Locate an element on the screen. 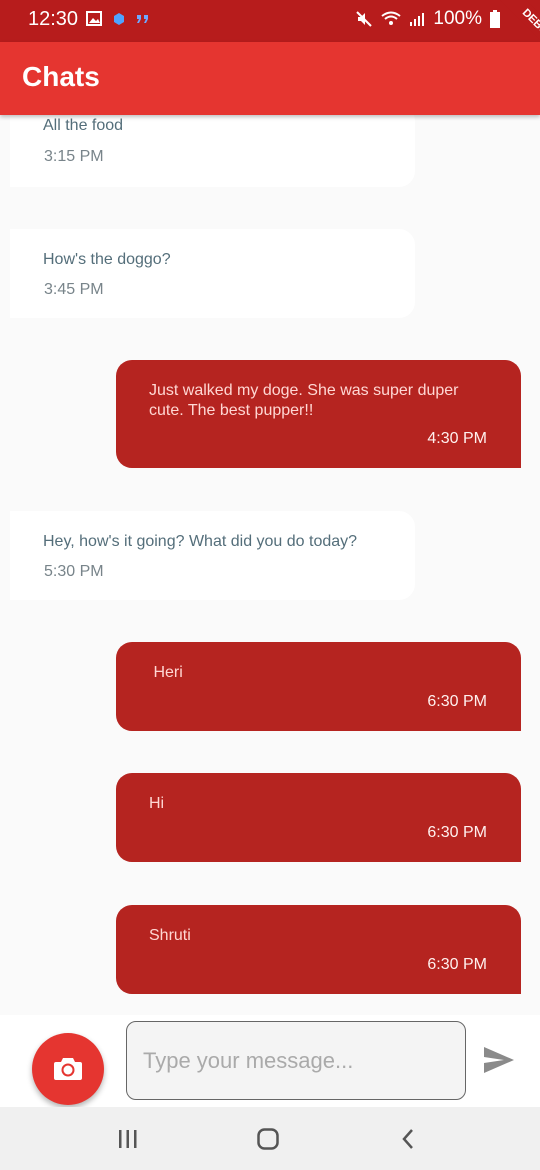 This screenshot has width=540, height=1170. message-time: 3:45 PM is located at coordinates (74, 289).